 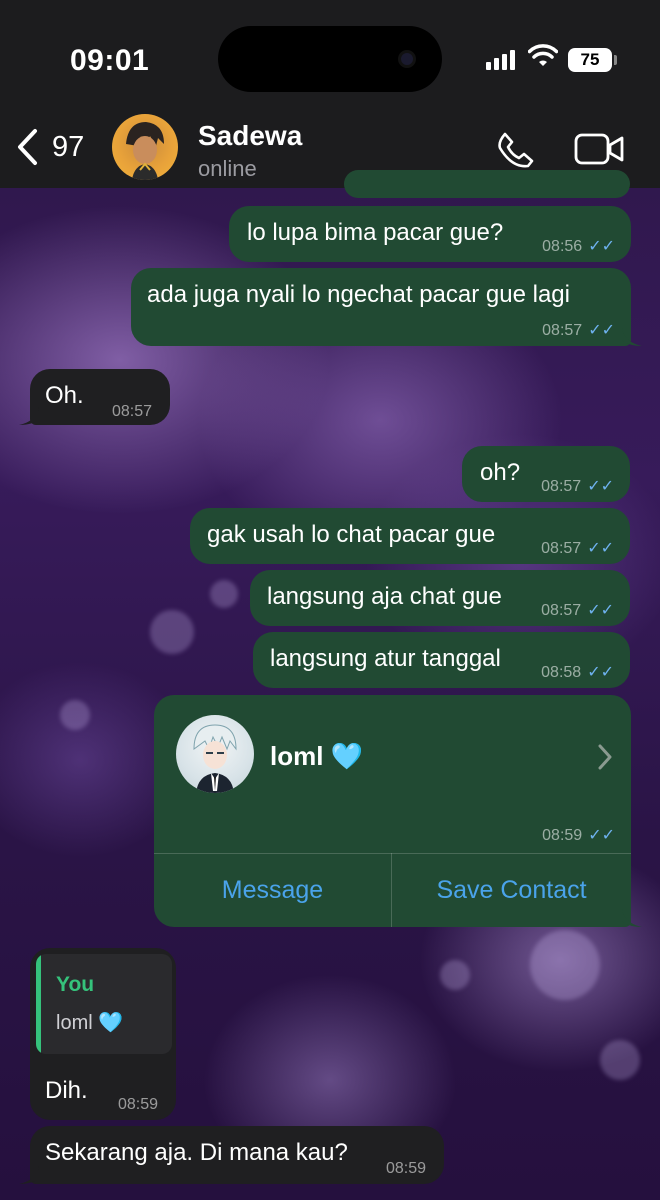 I want to click on message-meta: 08:56 ✓✓, so click(x=578, y=247).